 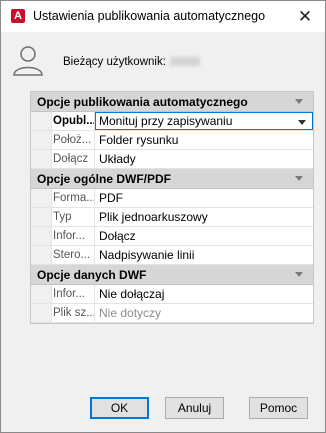 I want to click on property-row: Stero... Nadpisywanie linii, so click(x=172, y=255).